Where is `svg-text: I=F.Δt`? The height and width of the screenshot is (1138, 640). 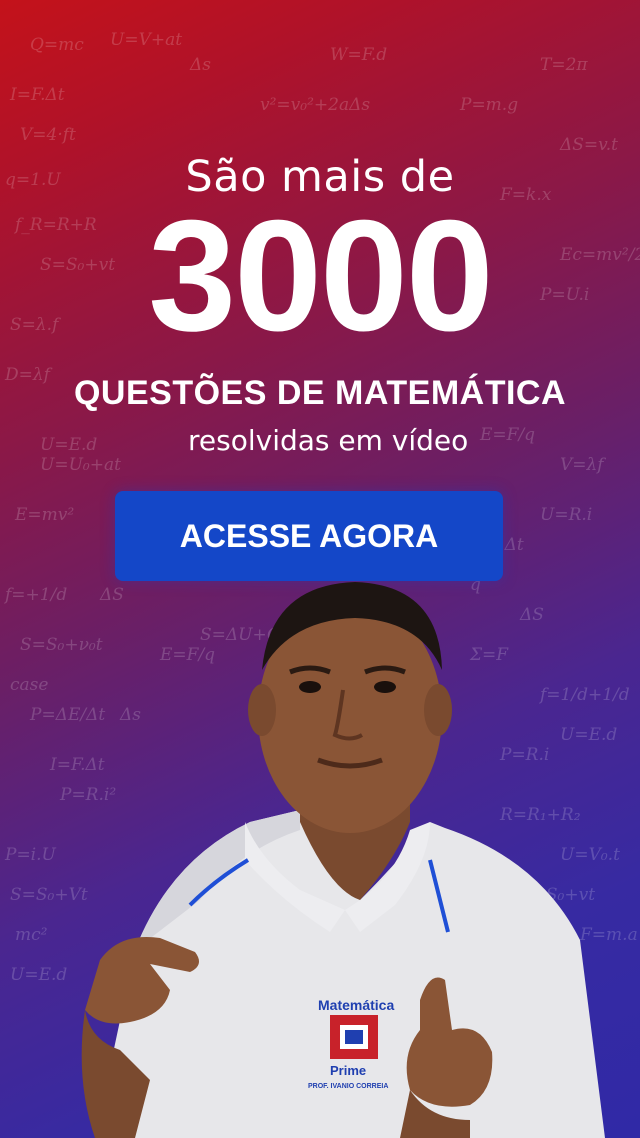 svg-text: I=F.Δt is located at coordinates (37, 95).